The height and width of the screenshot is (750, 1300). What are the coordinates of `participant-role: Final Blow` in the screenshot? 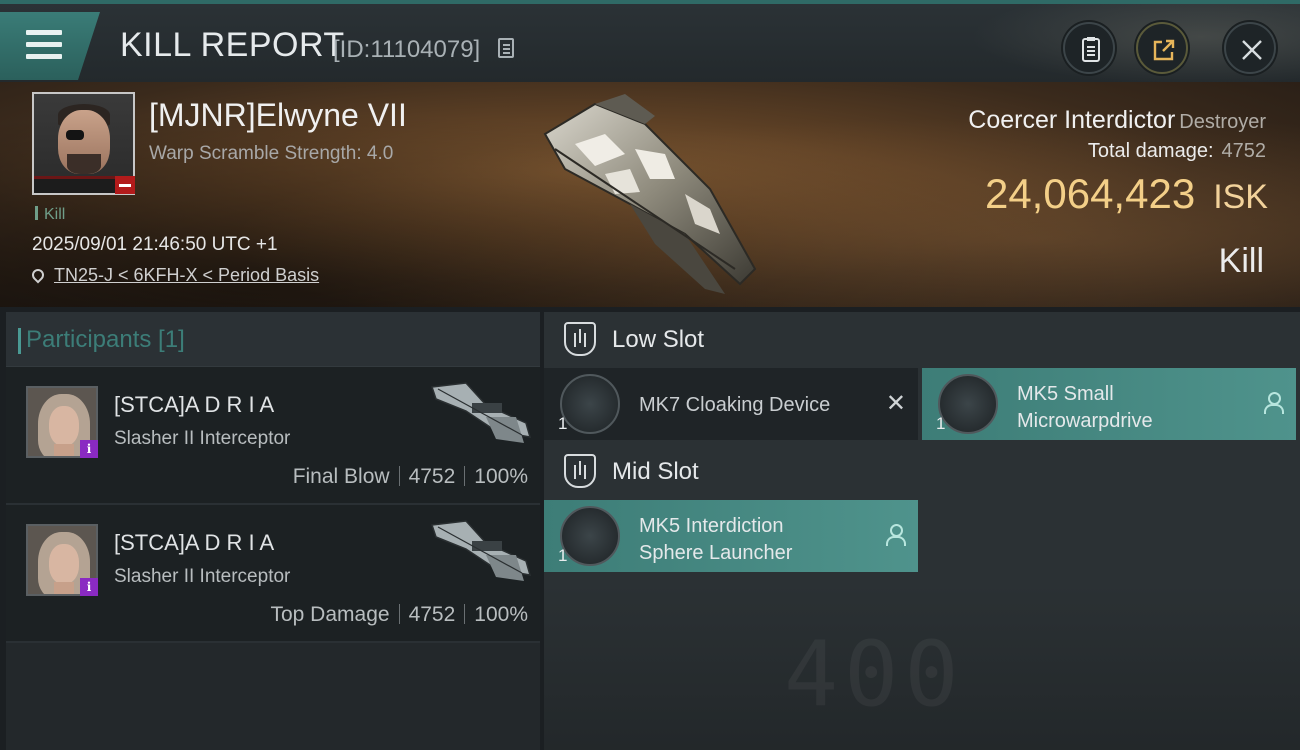 It's located at (341, 476).